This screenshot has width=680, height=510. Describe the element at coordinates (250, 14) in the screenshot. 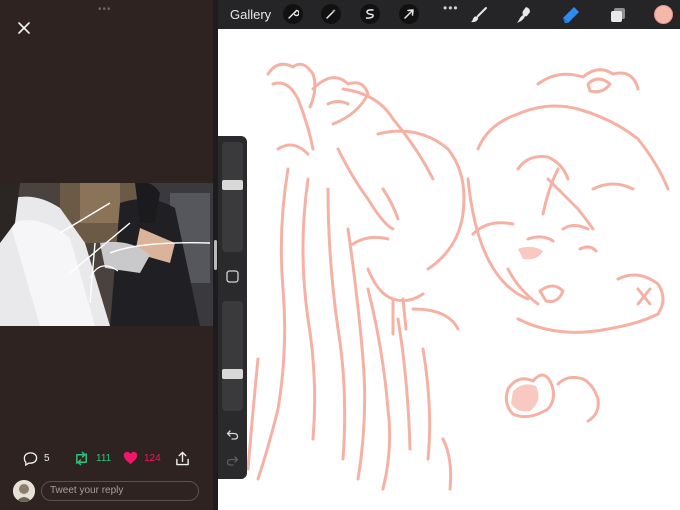

I see `gallery-button: Gallery` at that location.